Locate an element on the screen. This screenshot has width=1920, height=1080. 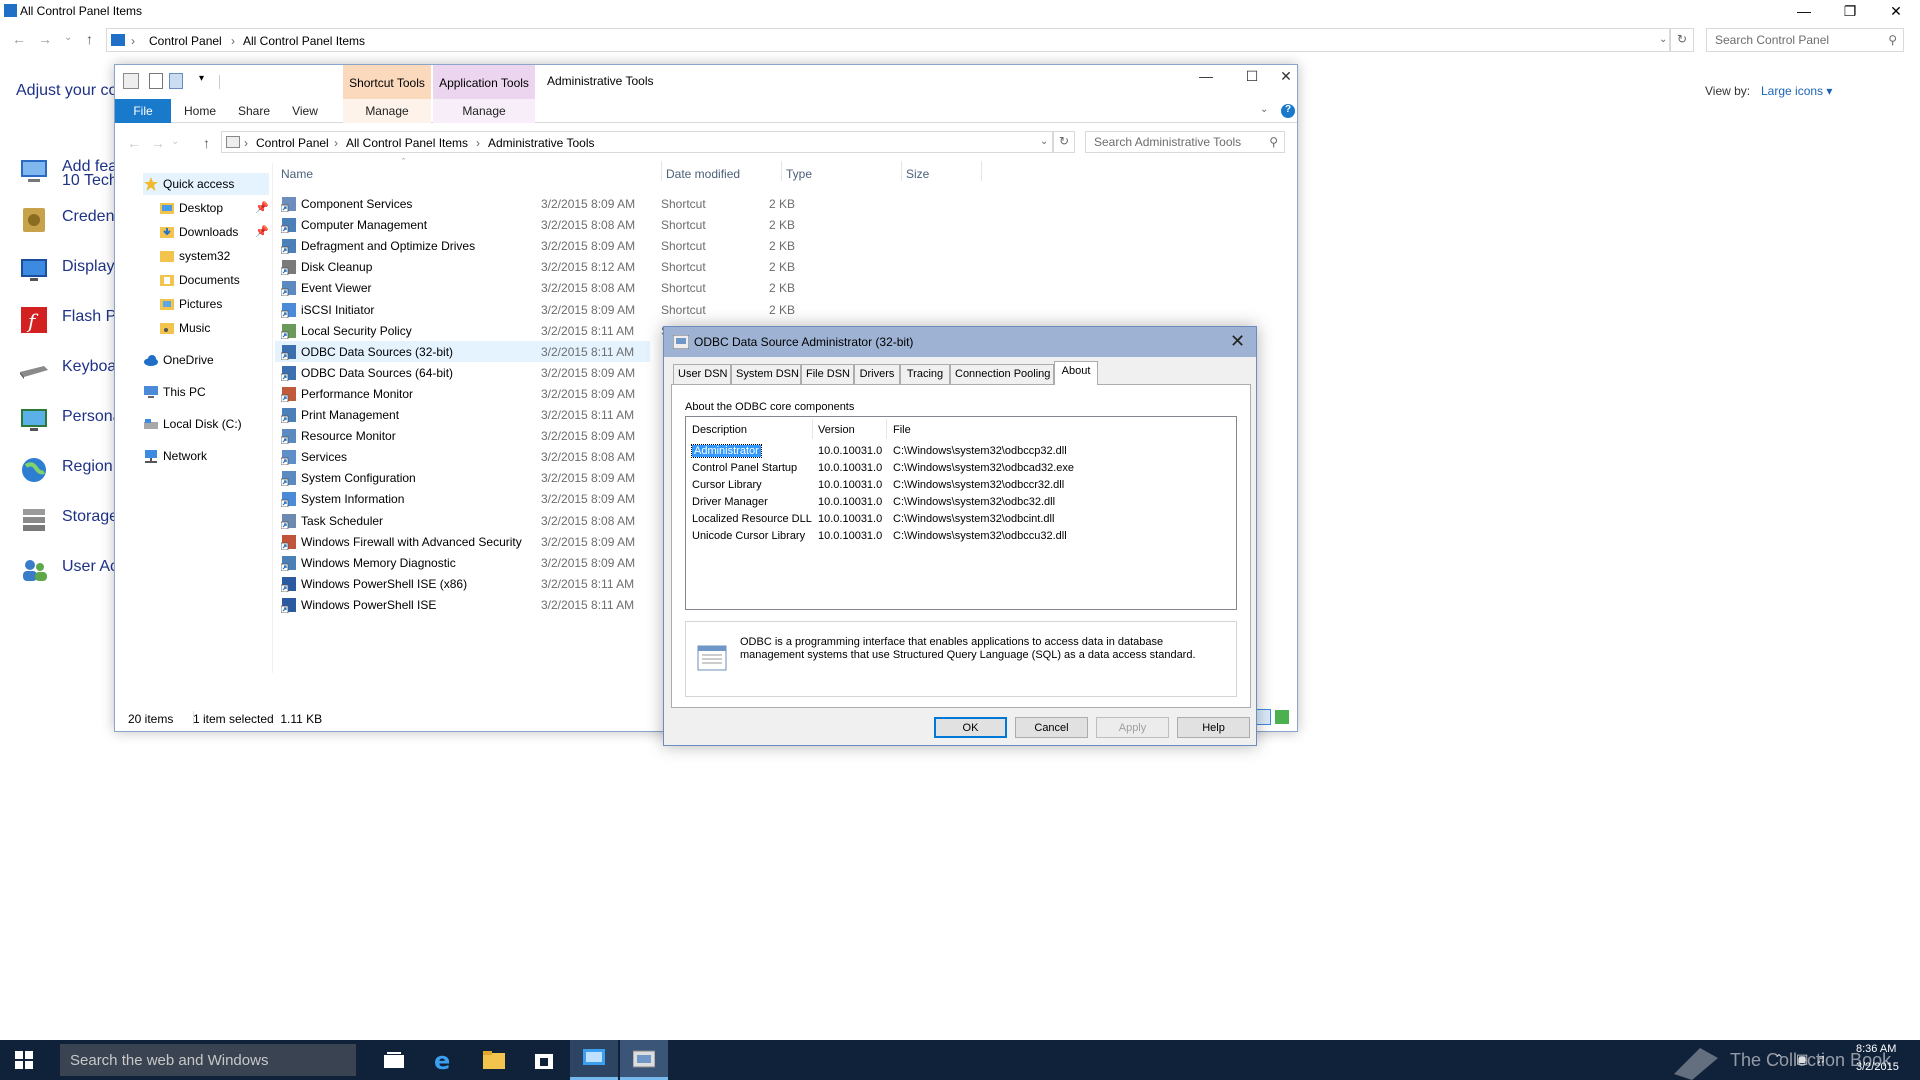
context-tab-shortcut-tools: Shortcut Tools is located at coordinates (387, 82).